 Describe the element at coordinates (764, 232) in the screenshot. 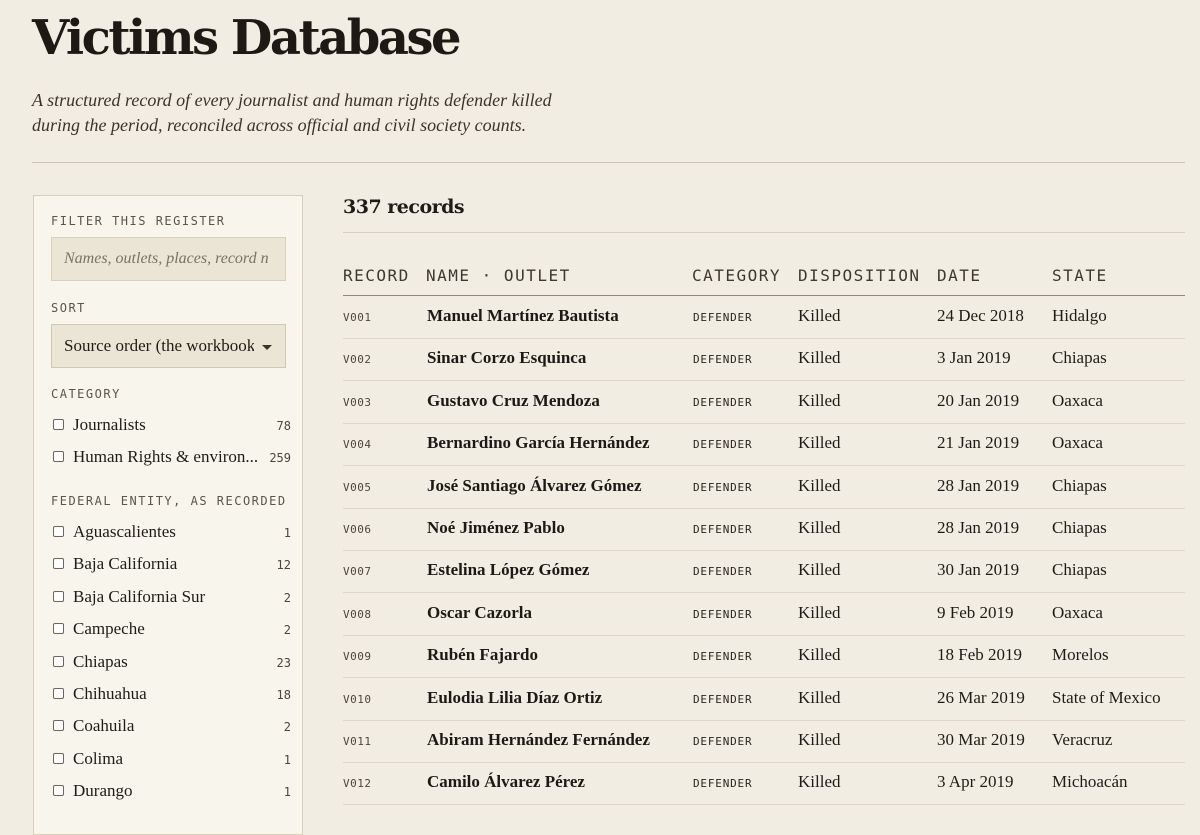

I see `count-divider` at that location.